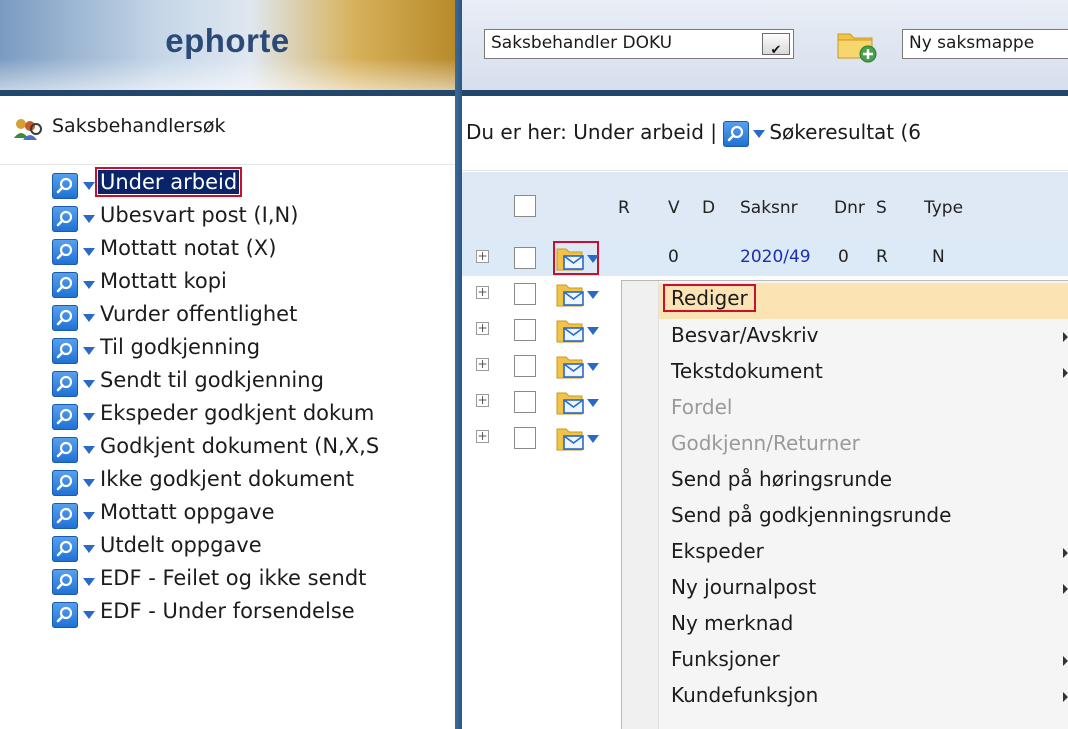 This screenshot has height=729, width=1068. Describe the element at coordinates (863, 301) in the screenshot. I see `menu-item-0: Rediger` at that location.